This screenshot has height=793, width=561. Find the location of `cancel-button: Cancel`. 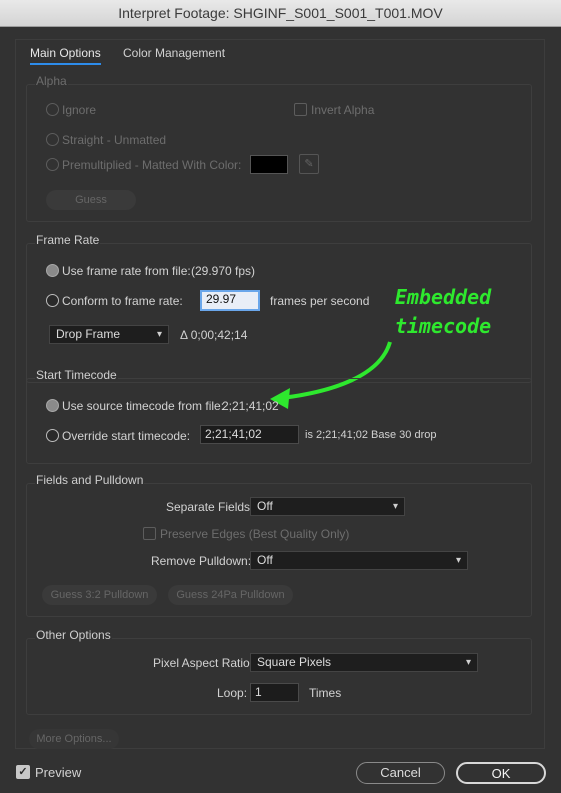

cancel-button: Cancel is located at coordinates (400, 773).